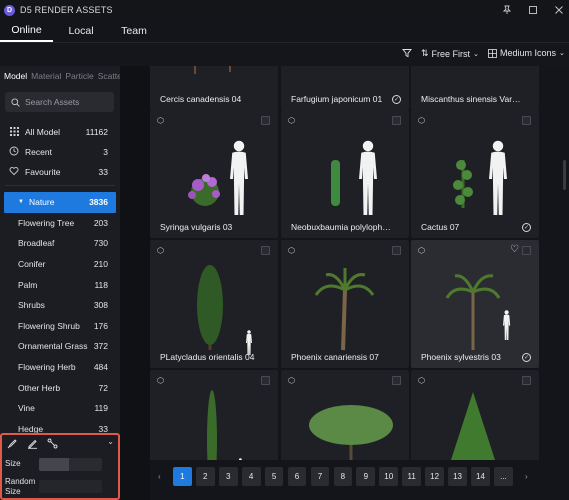 Image resolution: width=569 pixels, height=500 pixels. Describe the element at coordinates (297, 476) in the screenshot. I see `page-button: 6` at that location.